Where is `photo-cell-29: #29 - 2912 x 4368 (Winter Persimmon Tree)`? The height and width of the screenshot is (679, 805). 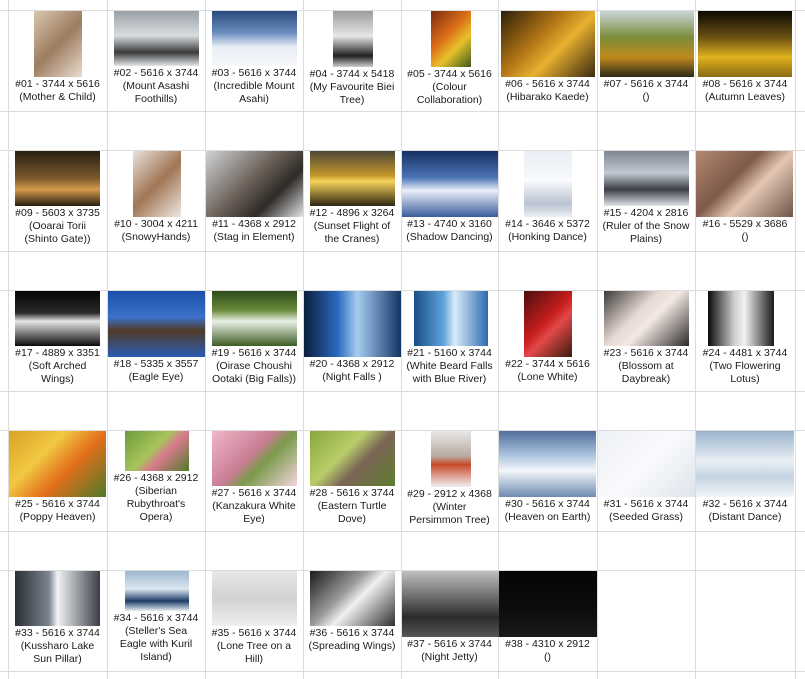
photo-cell-29: #29 - 2912 x 4368 (Winter Persimmon Tree) is located at coordinates (449, 480).